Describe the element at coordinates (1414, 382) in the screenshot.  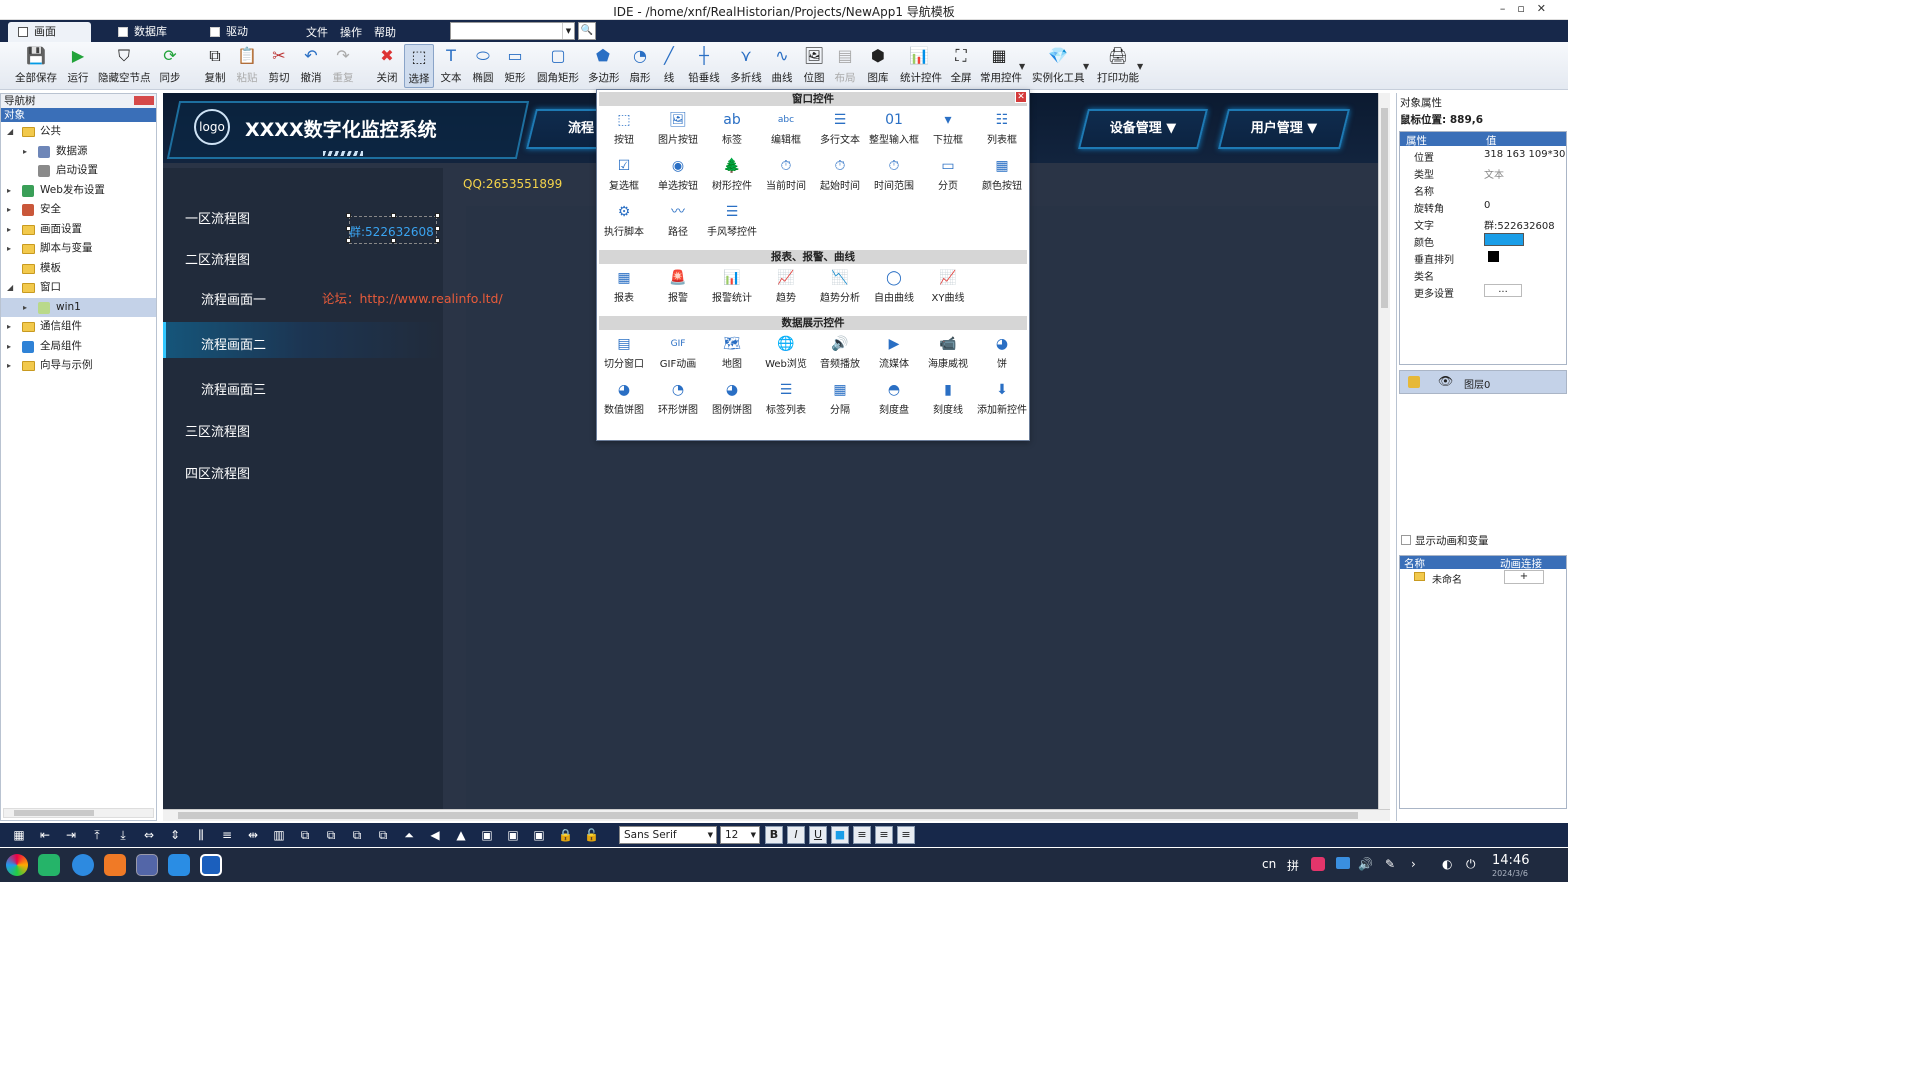
I see `lock-icon` at that location.